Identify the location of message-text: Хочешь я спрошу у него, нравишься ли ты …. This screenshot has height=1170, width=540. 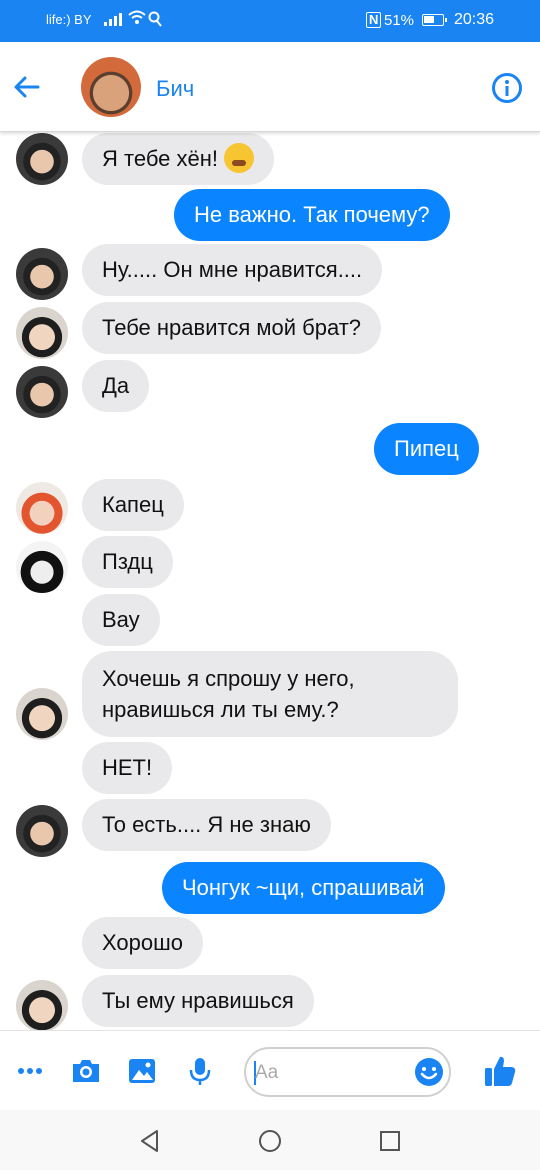
(228, 694).